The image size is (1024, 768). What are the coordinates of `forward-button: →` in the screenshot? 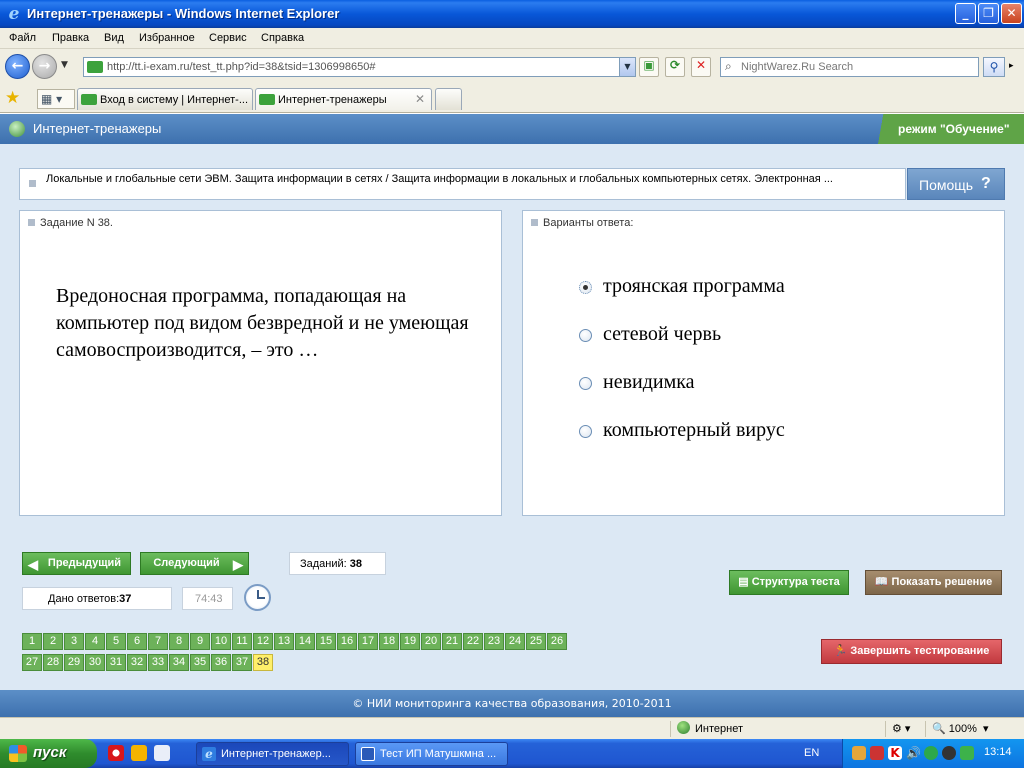 It's located at (44, 66).